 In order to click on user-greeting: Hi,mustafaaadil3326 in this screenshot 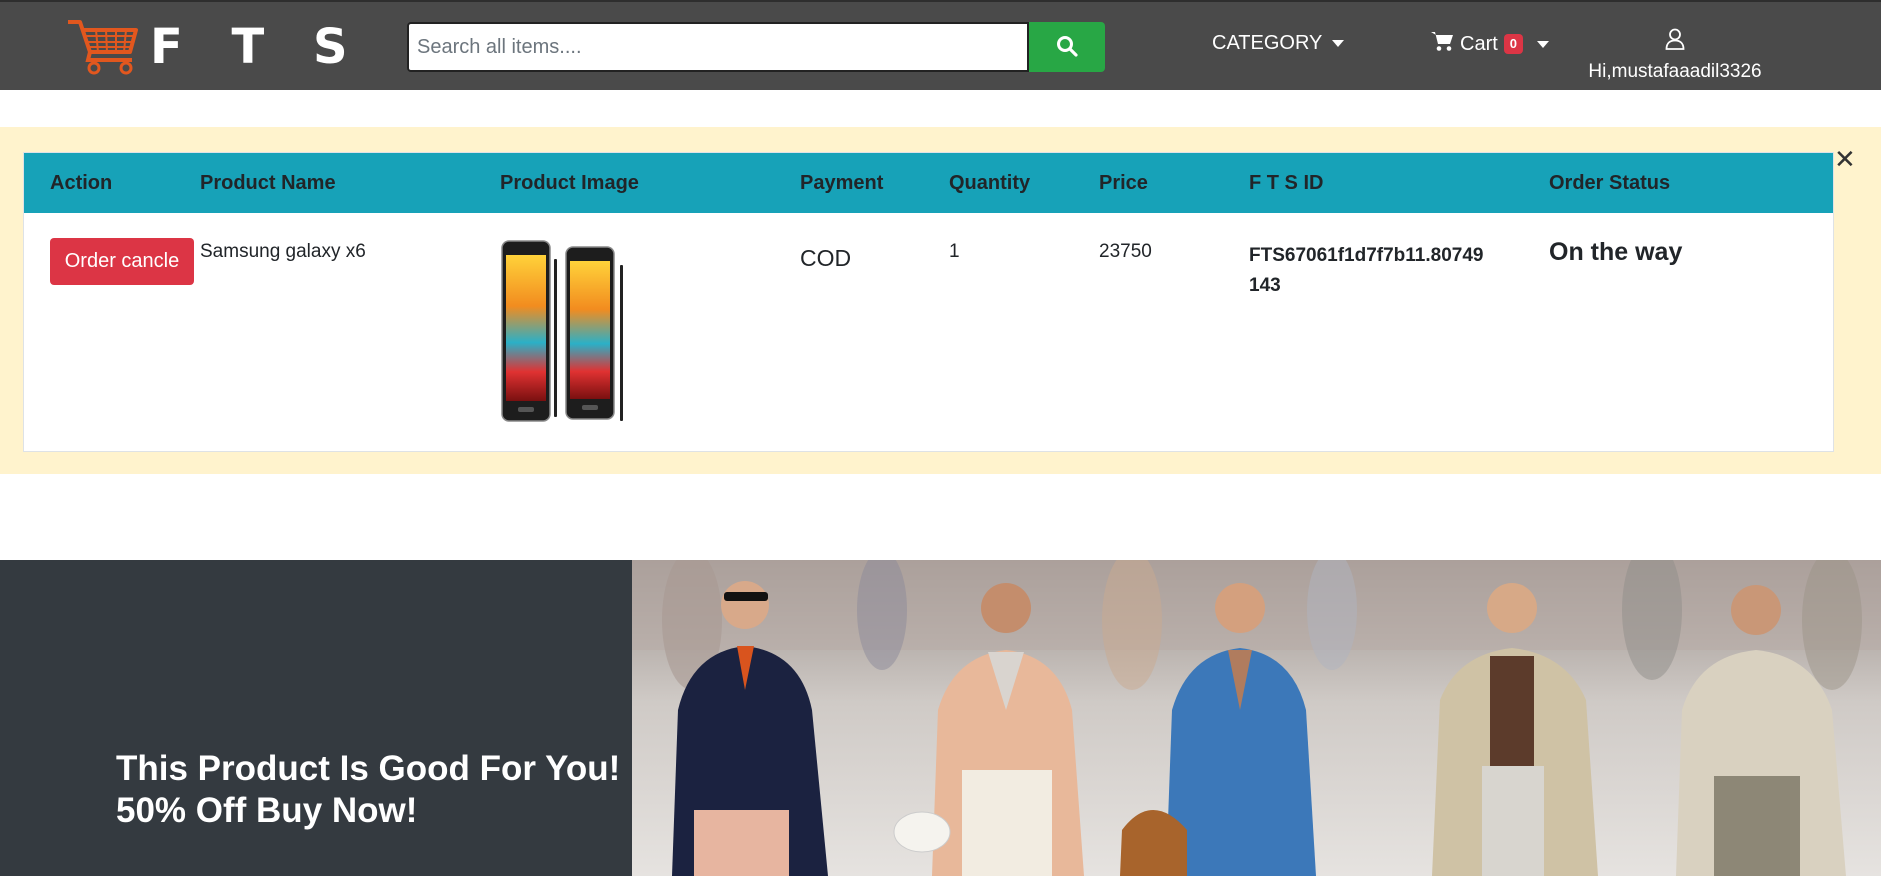, I will do `click(1675, 71)`.